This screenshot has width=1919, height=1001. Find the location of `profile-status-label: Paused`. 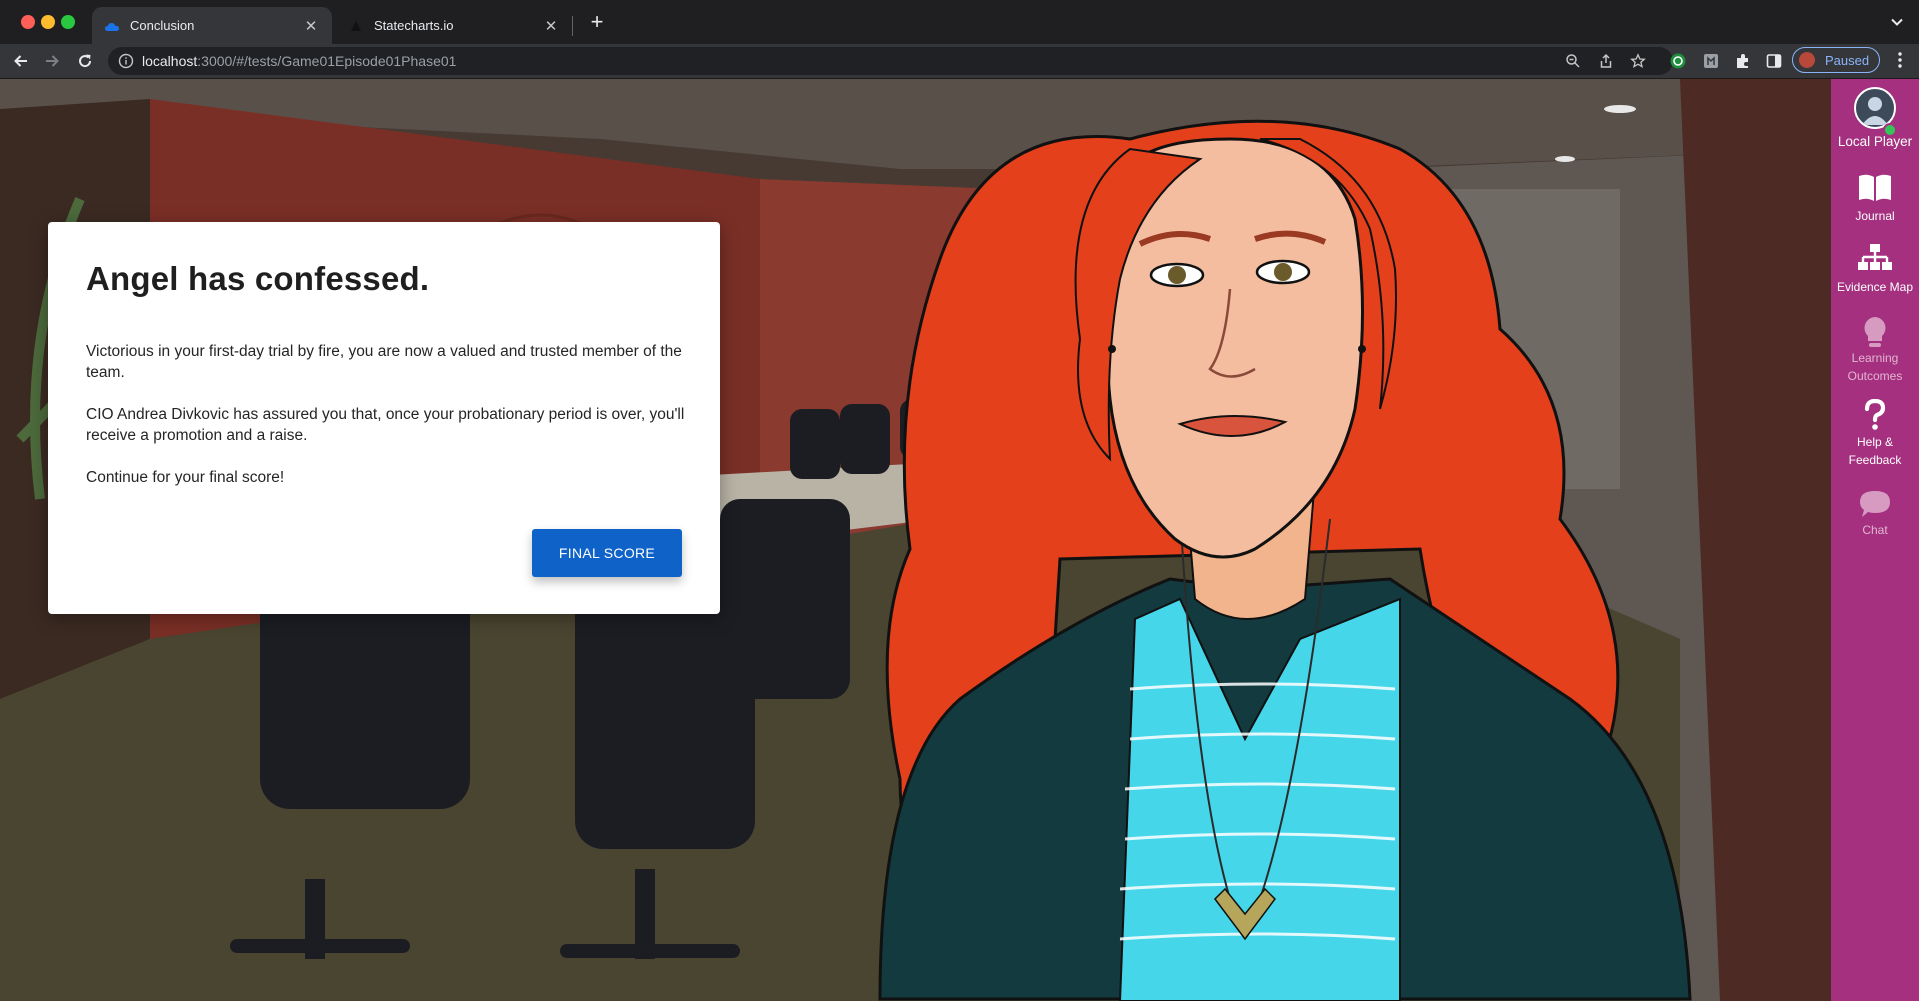

profile-status-label: Paused is located at coordinates (1847, 60).